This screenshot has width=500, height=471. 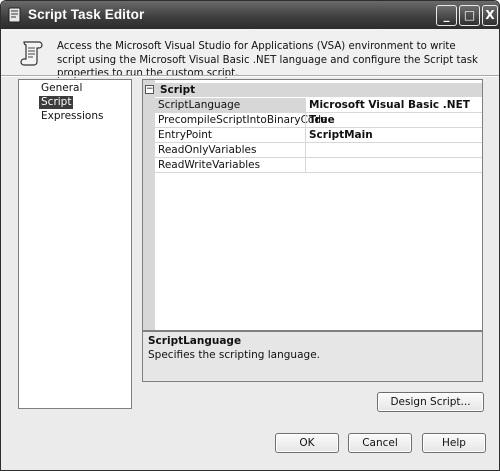 What do you see at coordinates (307, 443) in the screenshot?
I see `ok-button: OK` at bounding box center [307, 443].